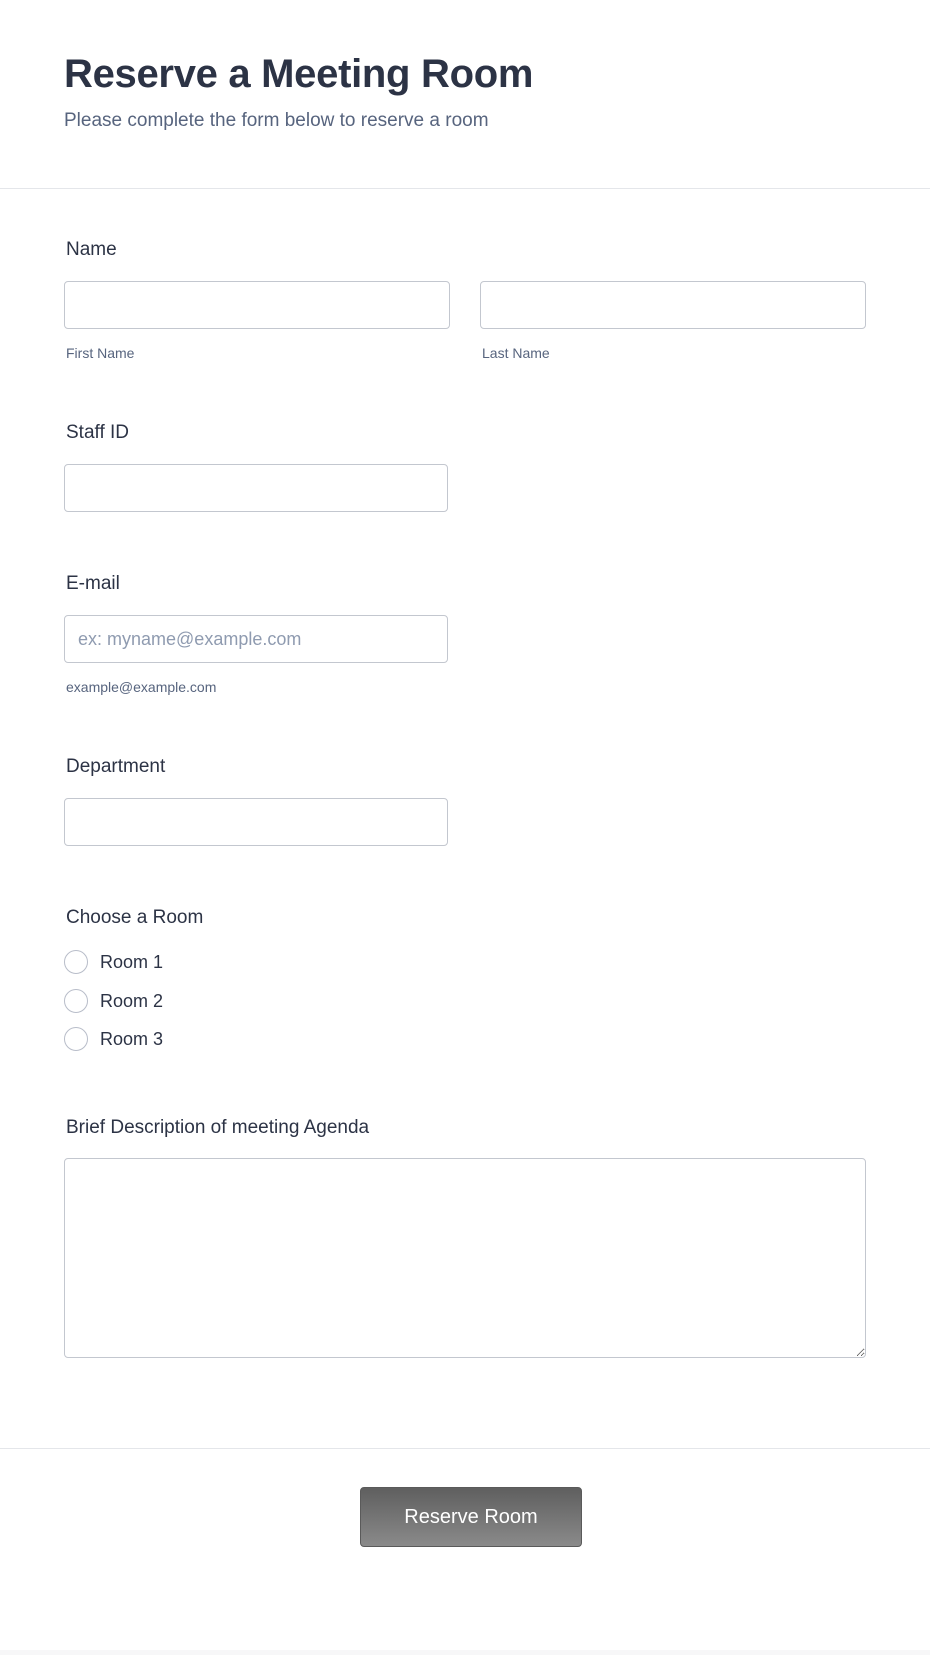 Image resolution: width=930 pixels, height=1655 pixels. I want to click on department-input, so click(256, 822).